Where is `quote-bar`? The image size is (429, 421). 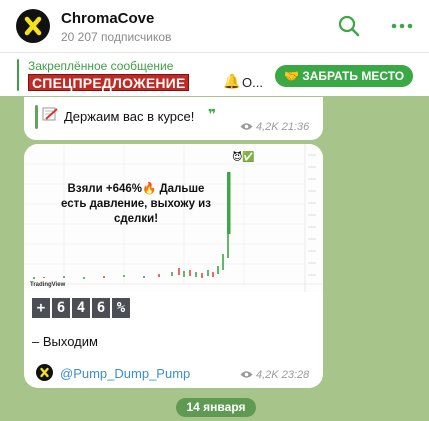
quote-bar is located at coordinates (36, 117).